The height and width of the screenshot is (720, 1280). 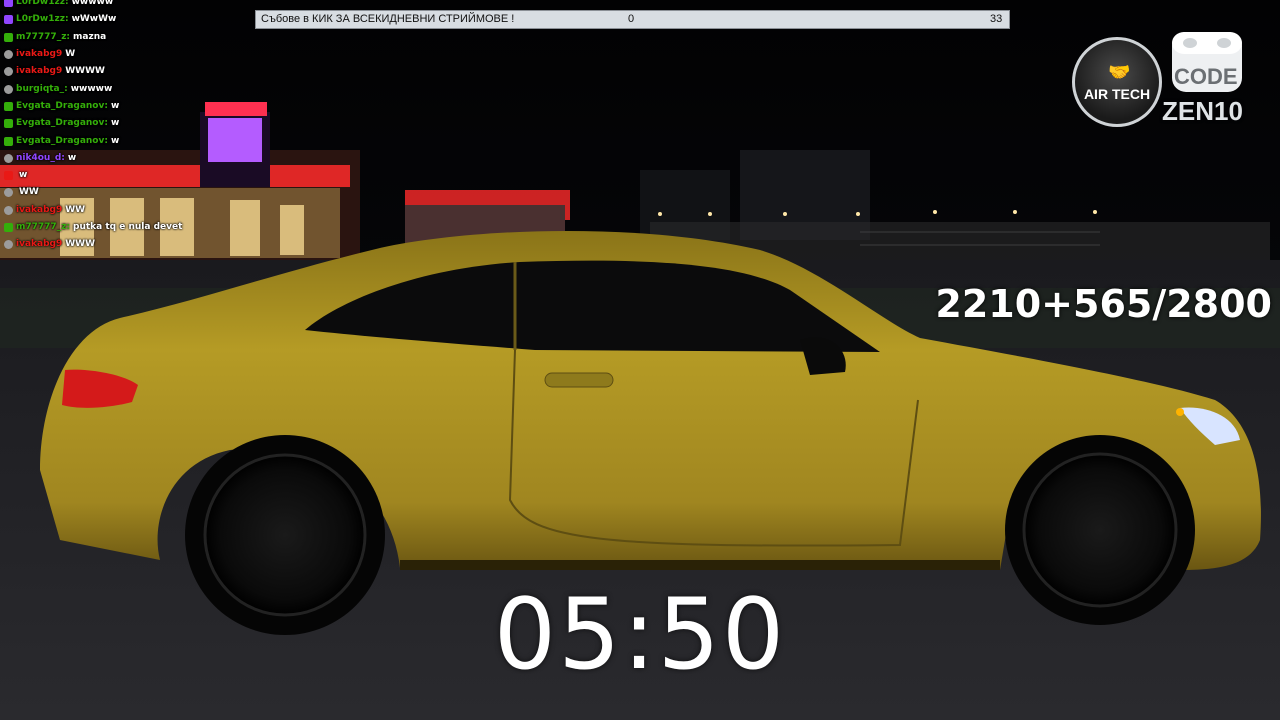 I want to click on chat-message: ivakabg9 WW, so click(x=124, y=210).